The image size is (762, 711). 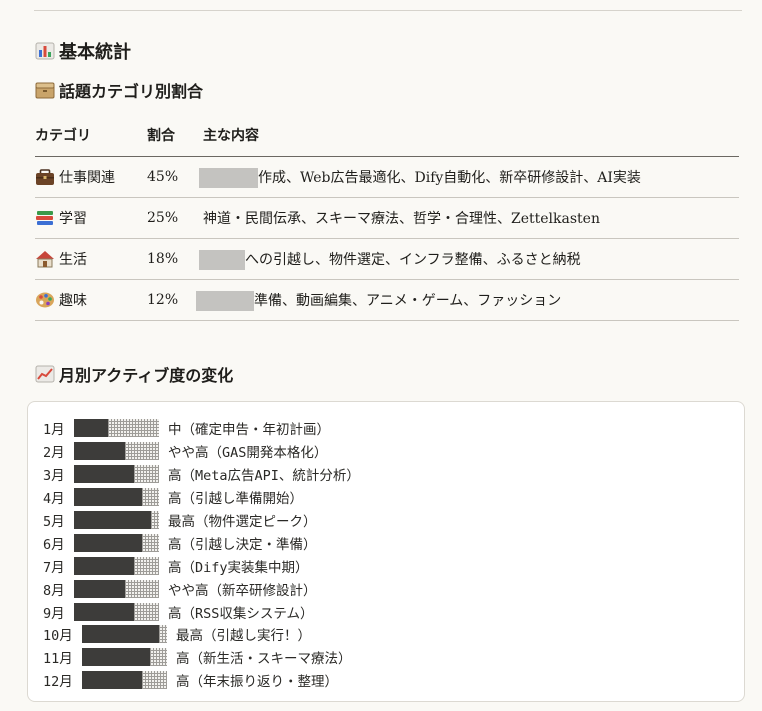 I want to click on content-text: 準備、動画編集、アニメ・ゲーム、ファッション, so click(x=408, y=300).